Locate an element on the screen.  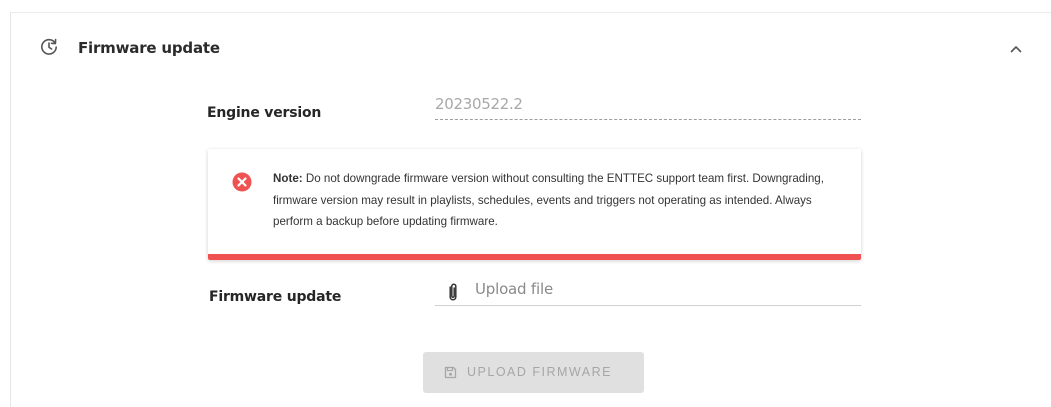
note-prefix: Note: is located at coordinates (288, 178).